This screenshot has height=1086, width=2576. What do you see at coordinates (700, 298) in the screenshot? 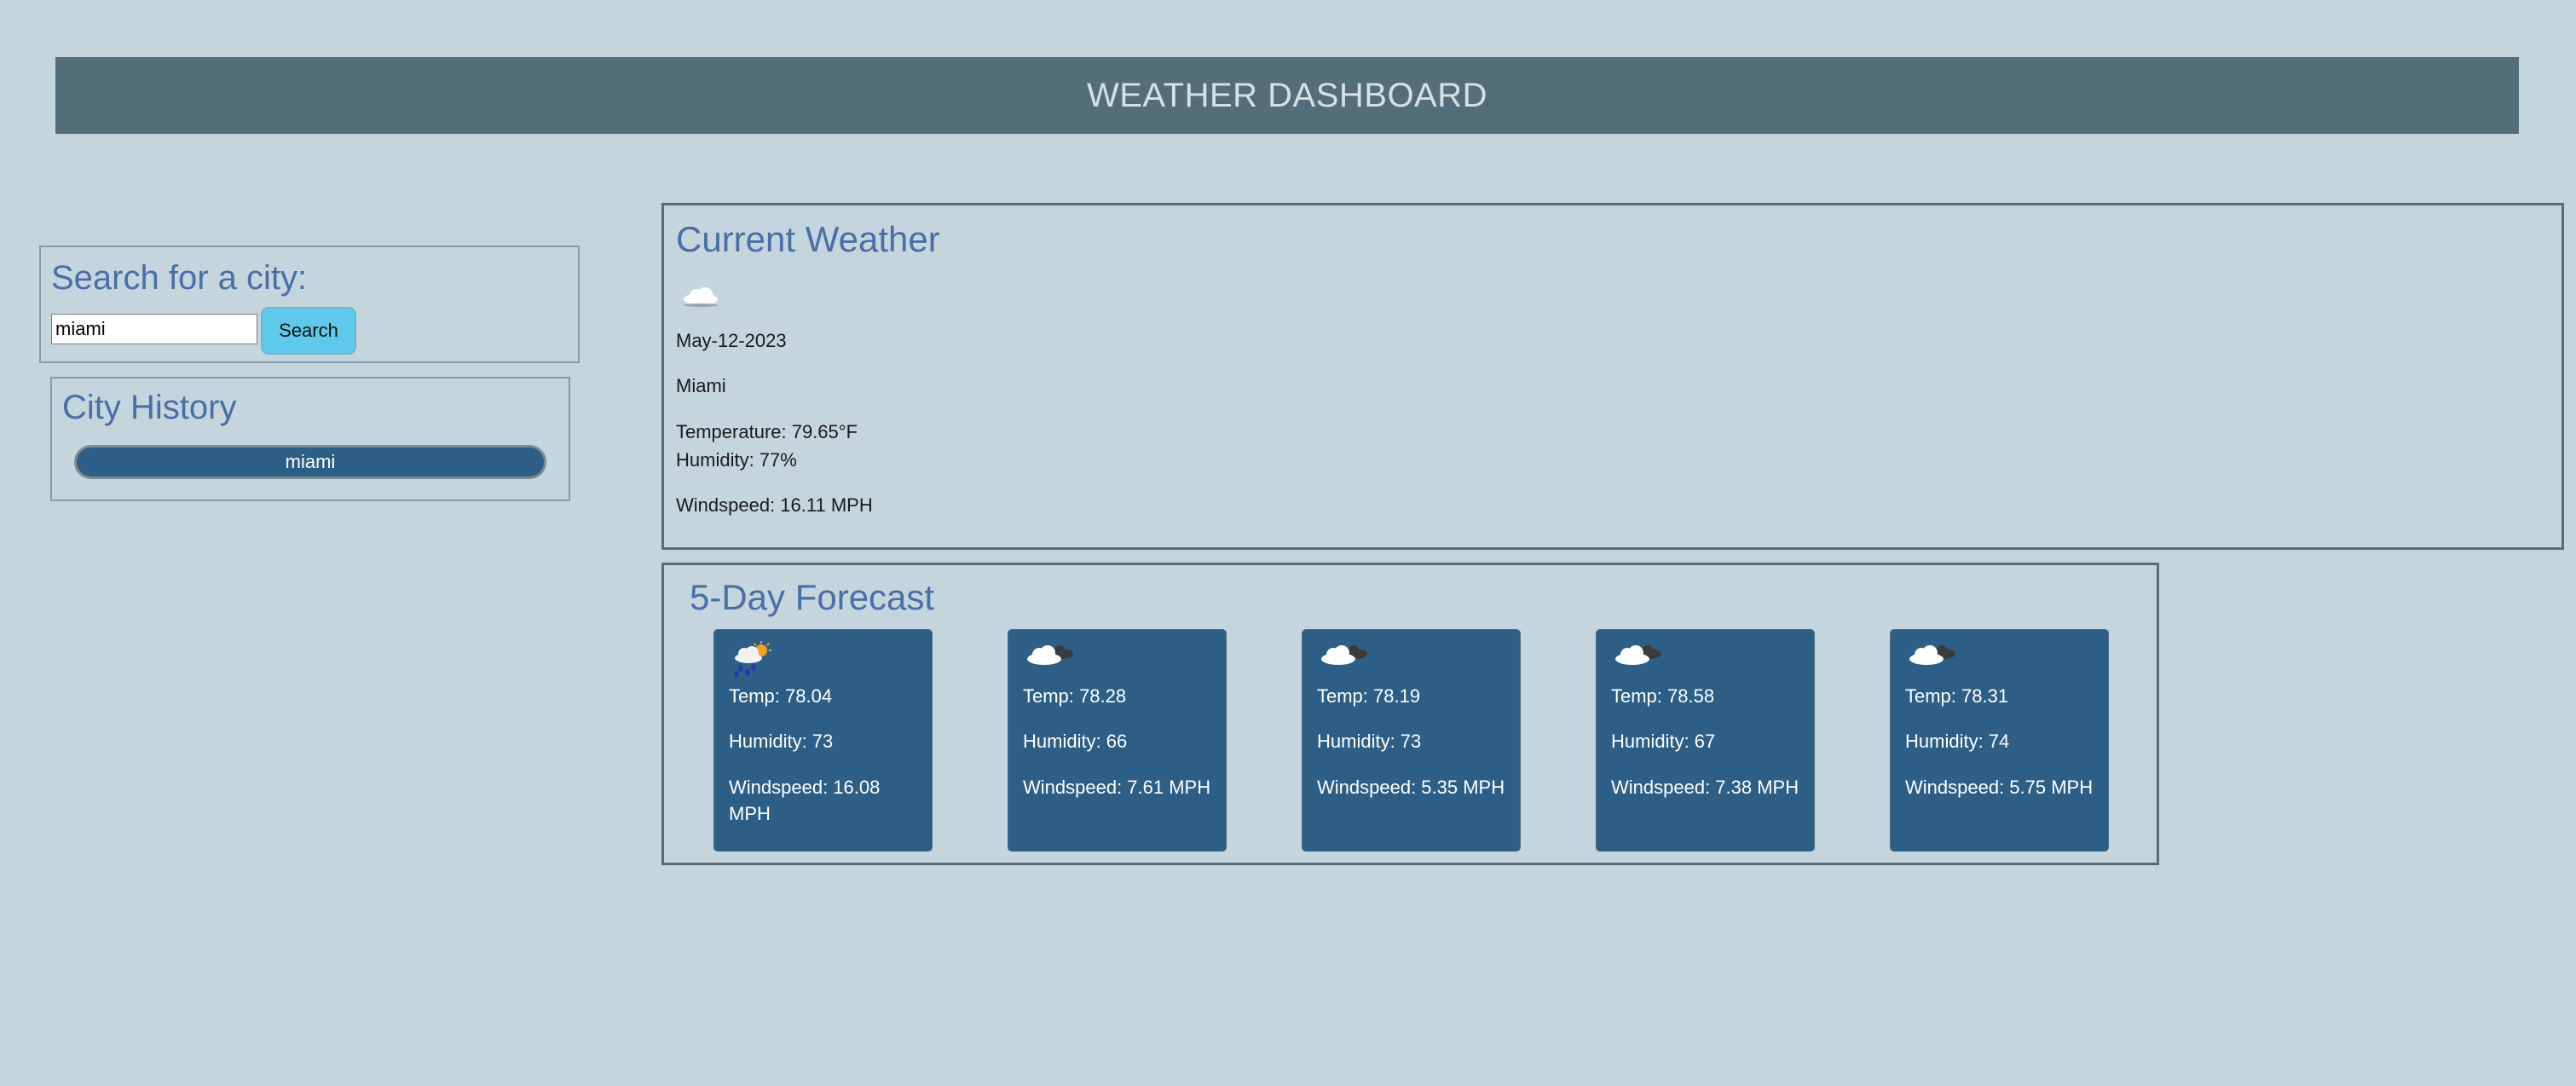
I see `cloud-icon` at bounding box center [700, 298].